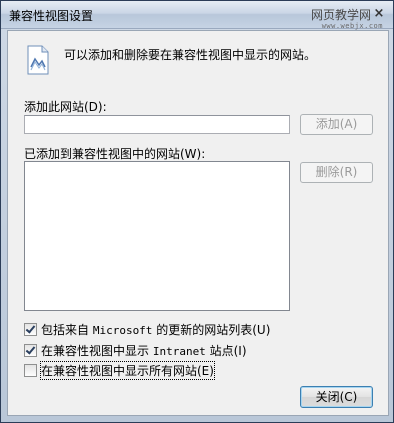  Describe the element at coordinates (30, 370) in the screenshot. I see `checkbox-all-sites` at that location.